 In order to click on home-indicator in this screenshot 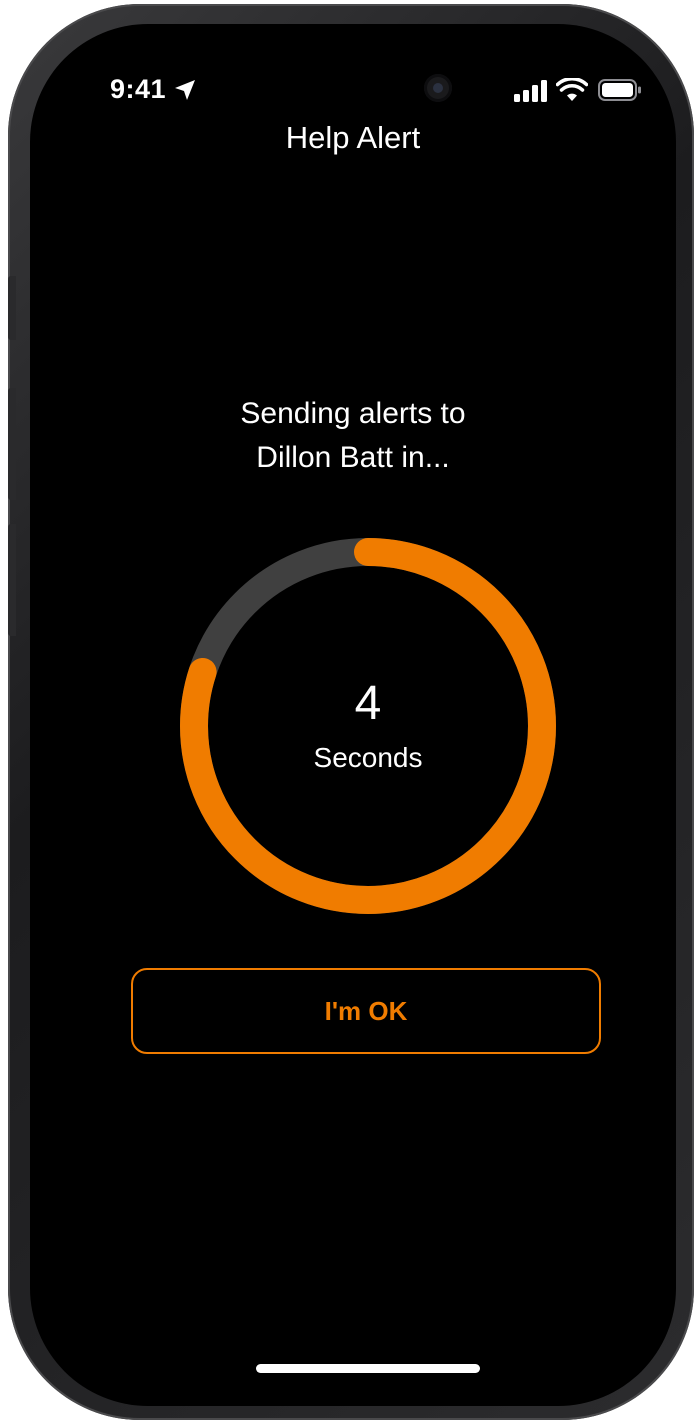, I will do `click(368, 1368)`.